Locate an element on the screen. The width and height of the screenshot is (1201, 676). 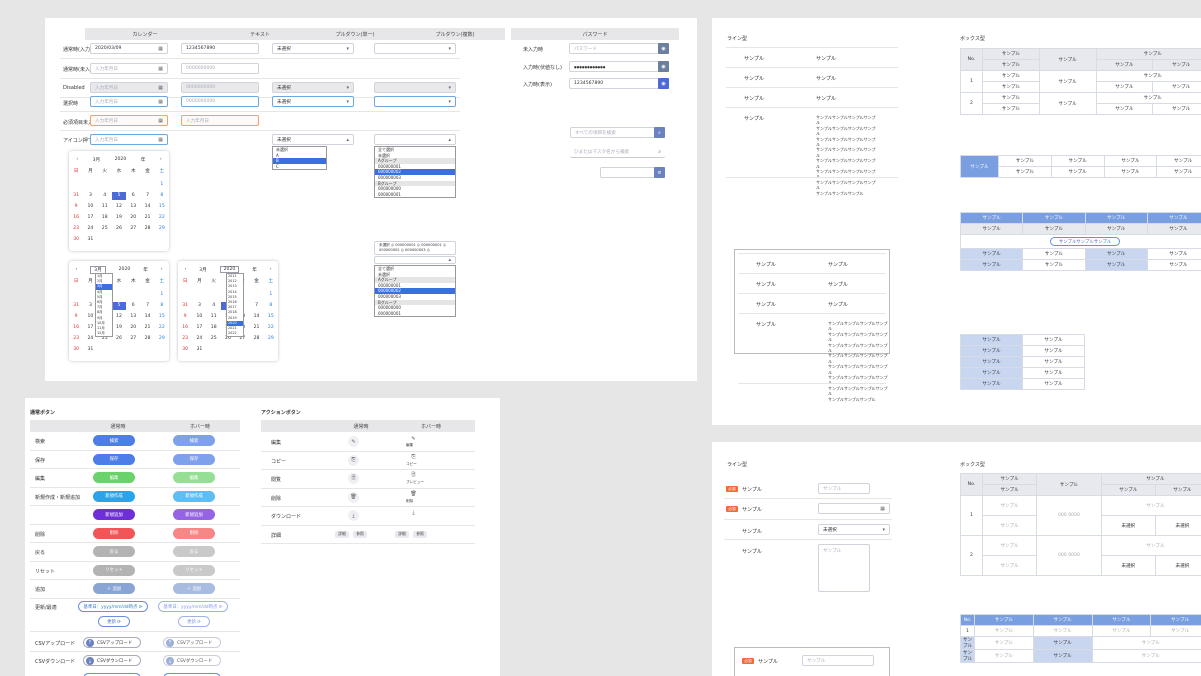
search-icon: ⌕ is located at coordinates (659, 132).